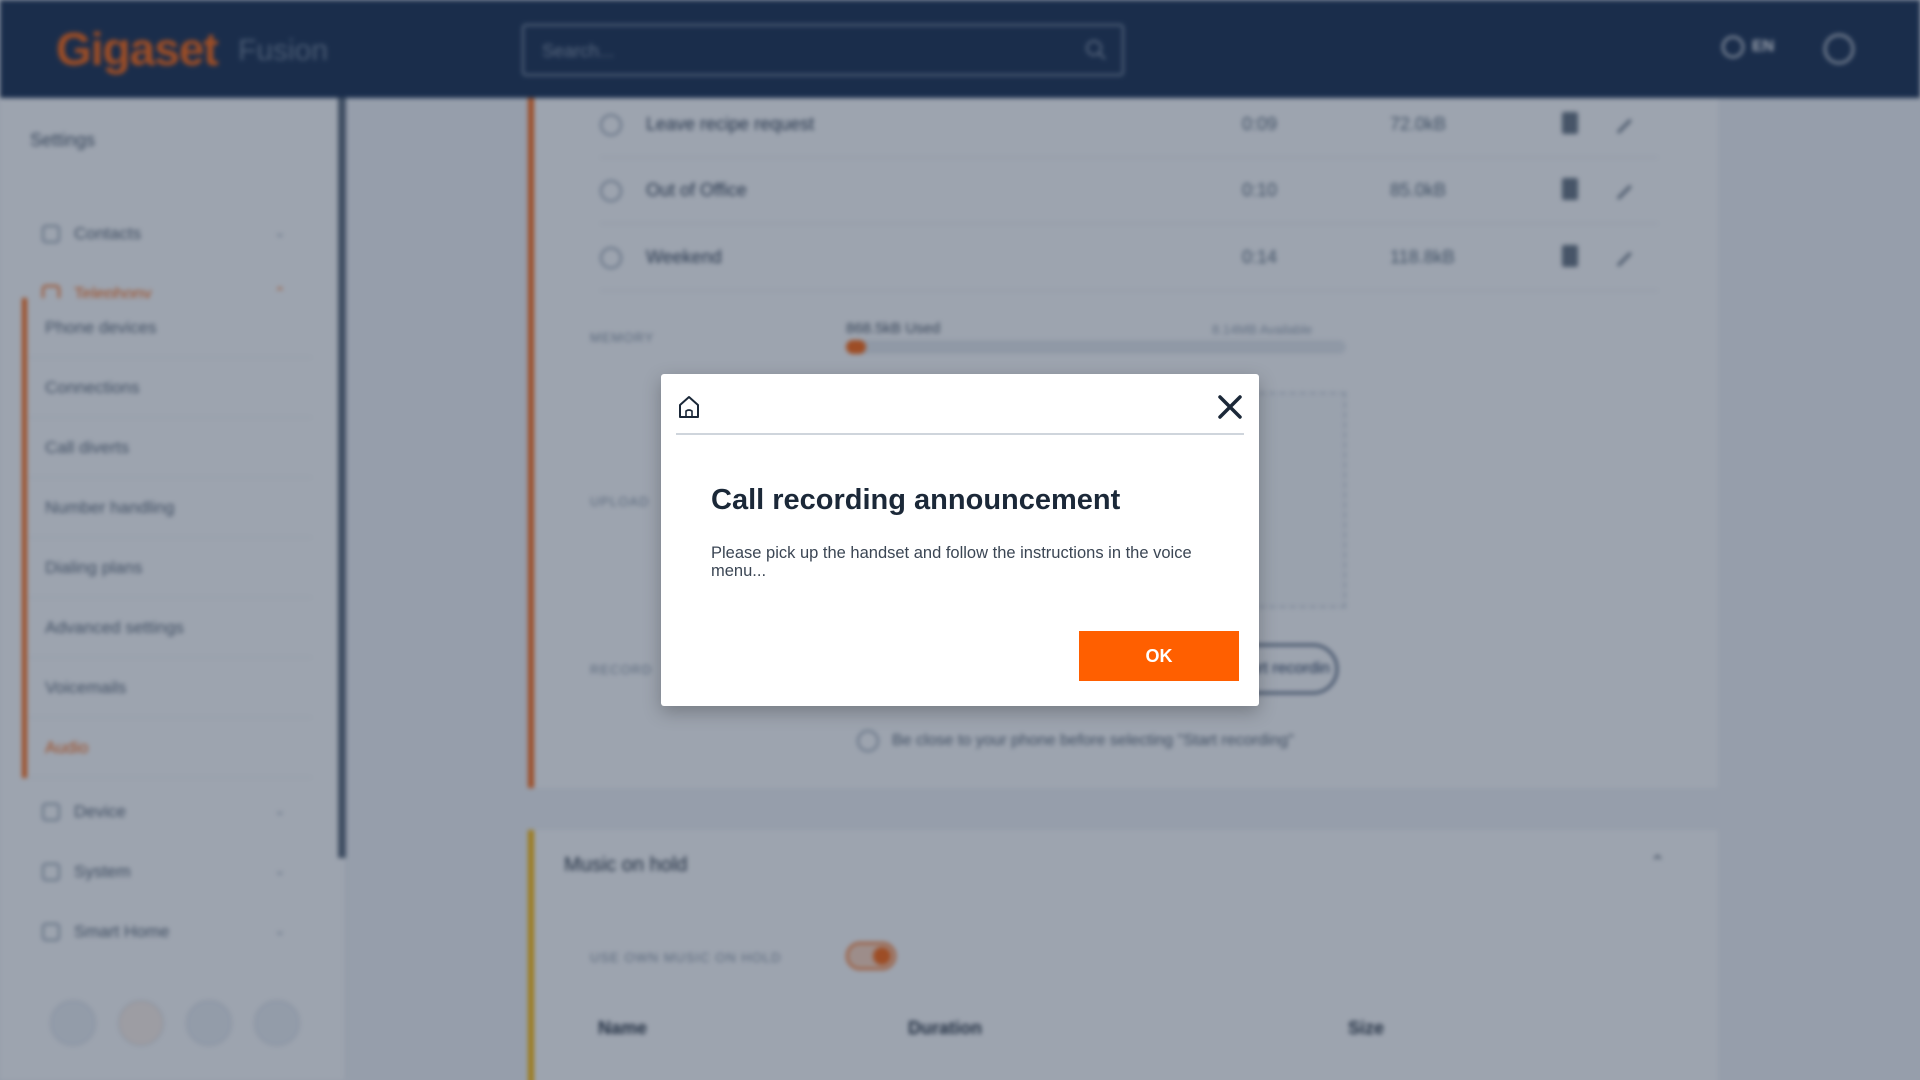  Describe the element at coordinates (689, 407) in the screenshot. I see `home-icon` at that location.